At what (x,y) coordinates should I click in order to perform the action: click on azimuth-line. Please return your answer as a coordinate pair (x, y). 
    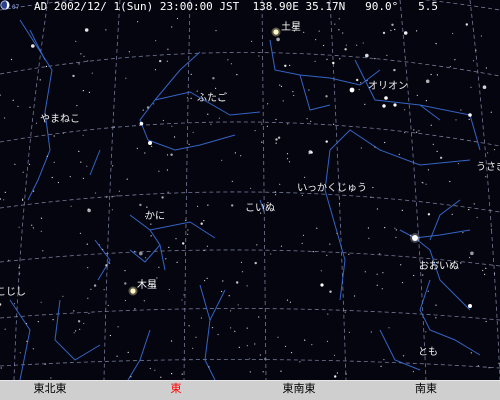
    Looking at the image, I should click on (484, 190).